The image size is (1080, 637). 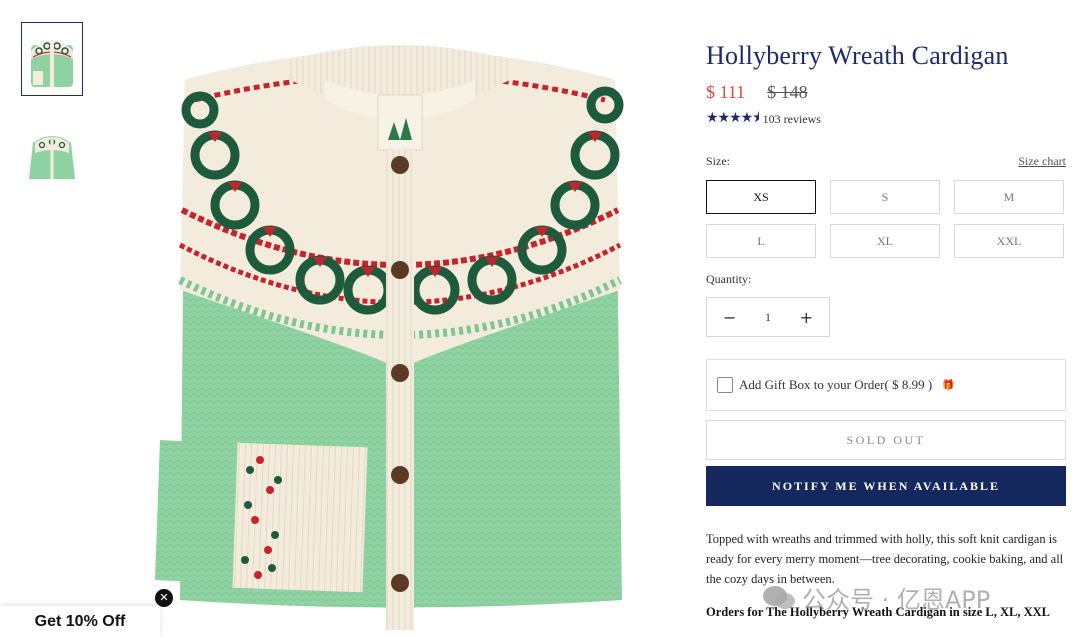 I want to click on compare-price: $ 148, so click(x=787, y=92).